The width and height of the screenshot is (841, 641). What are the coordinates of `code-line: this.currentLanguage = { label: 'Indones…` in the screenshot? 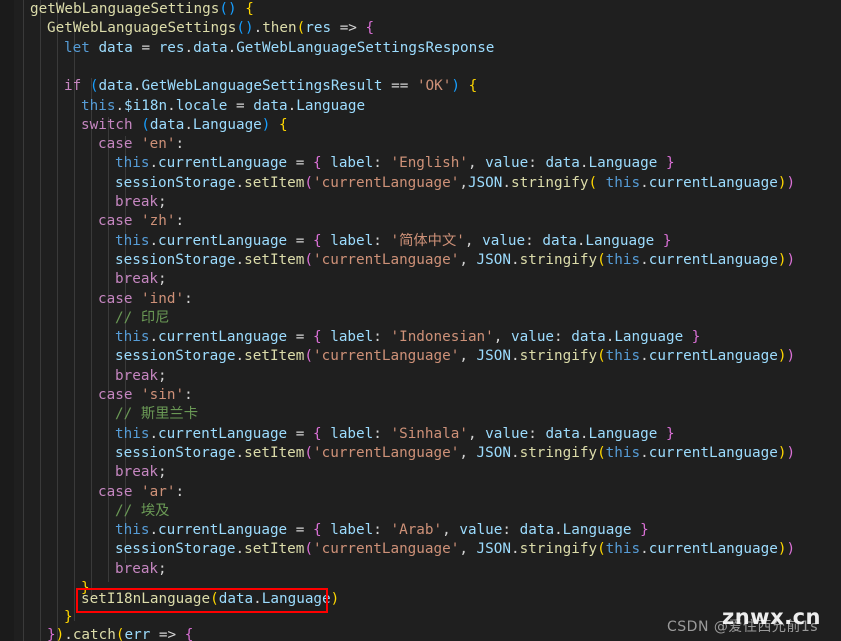 It's located at (408, 337).